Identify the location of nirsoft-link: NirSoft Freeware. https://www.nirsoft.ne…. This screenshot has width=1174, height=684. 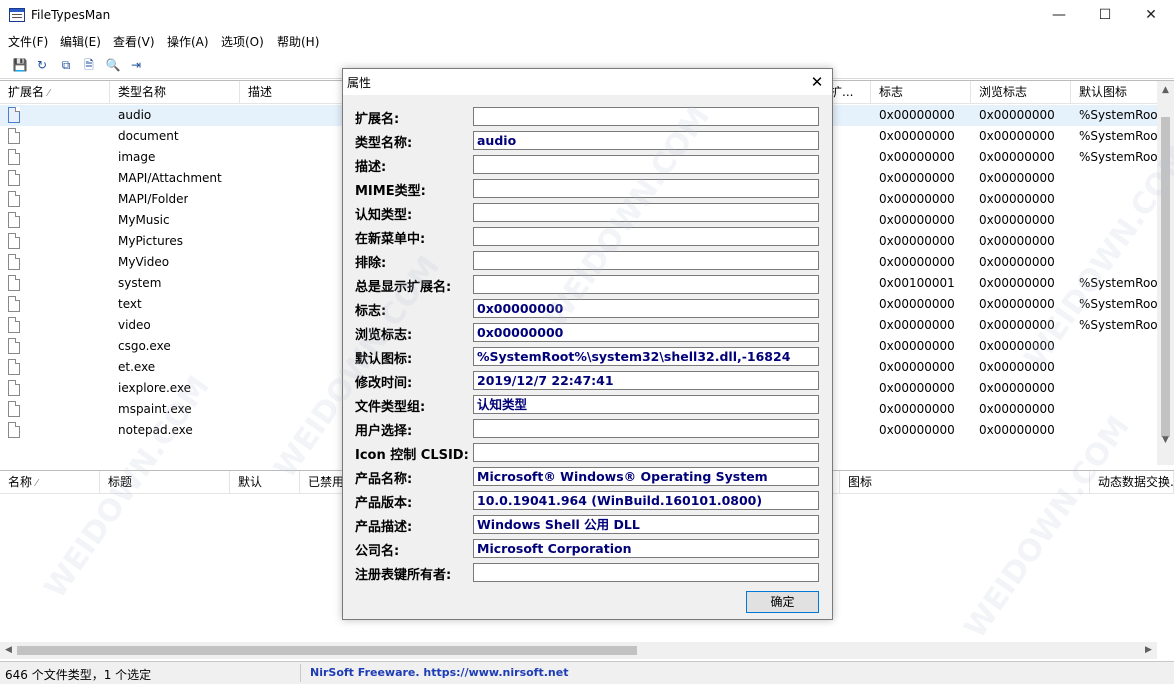
(439, 672).